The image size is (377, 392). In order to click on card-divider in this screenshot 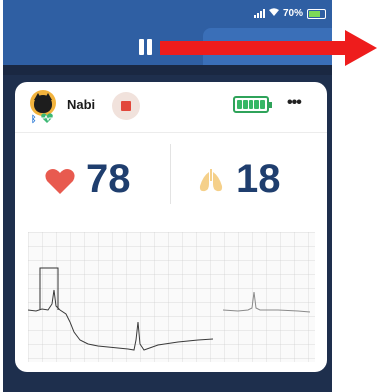, I will do `click(171, 132)`.